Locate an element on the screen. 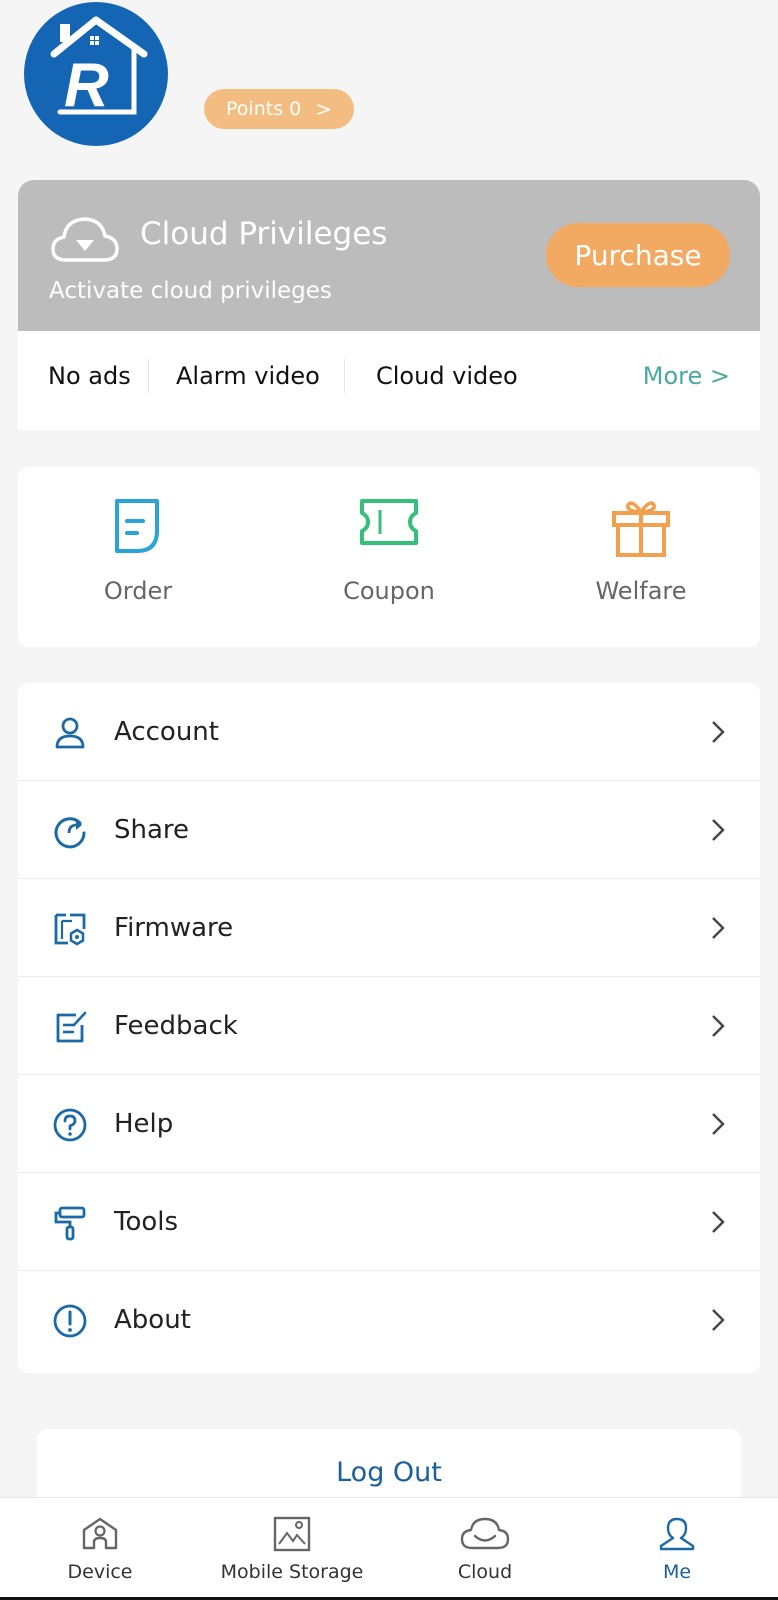 This screenshot has height=1600, width=778. quick-actions-card: Order Coupon Welfare is located at coordinates (389, 557).